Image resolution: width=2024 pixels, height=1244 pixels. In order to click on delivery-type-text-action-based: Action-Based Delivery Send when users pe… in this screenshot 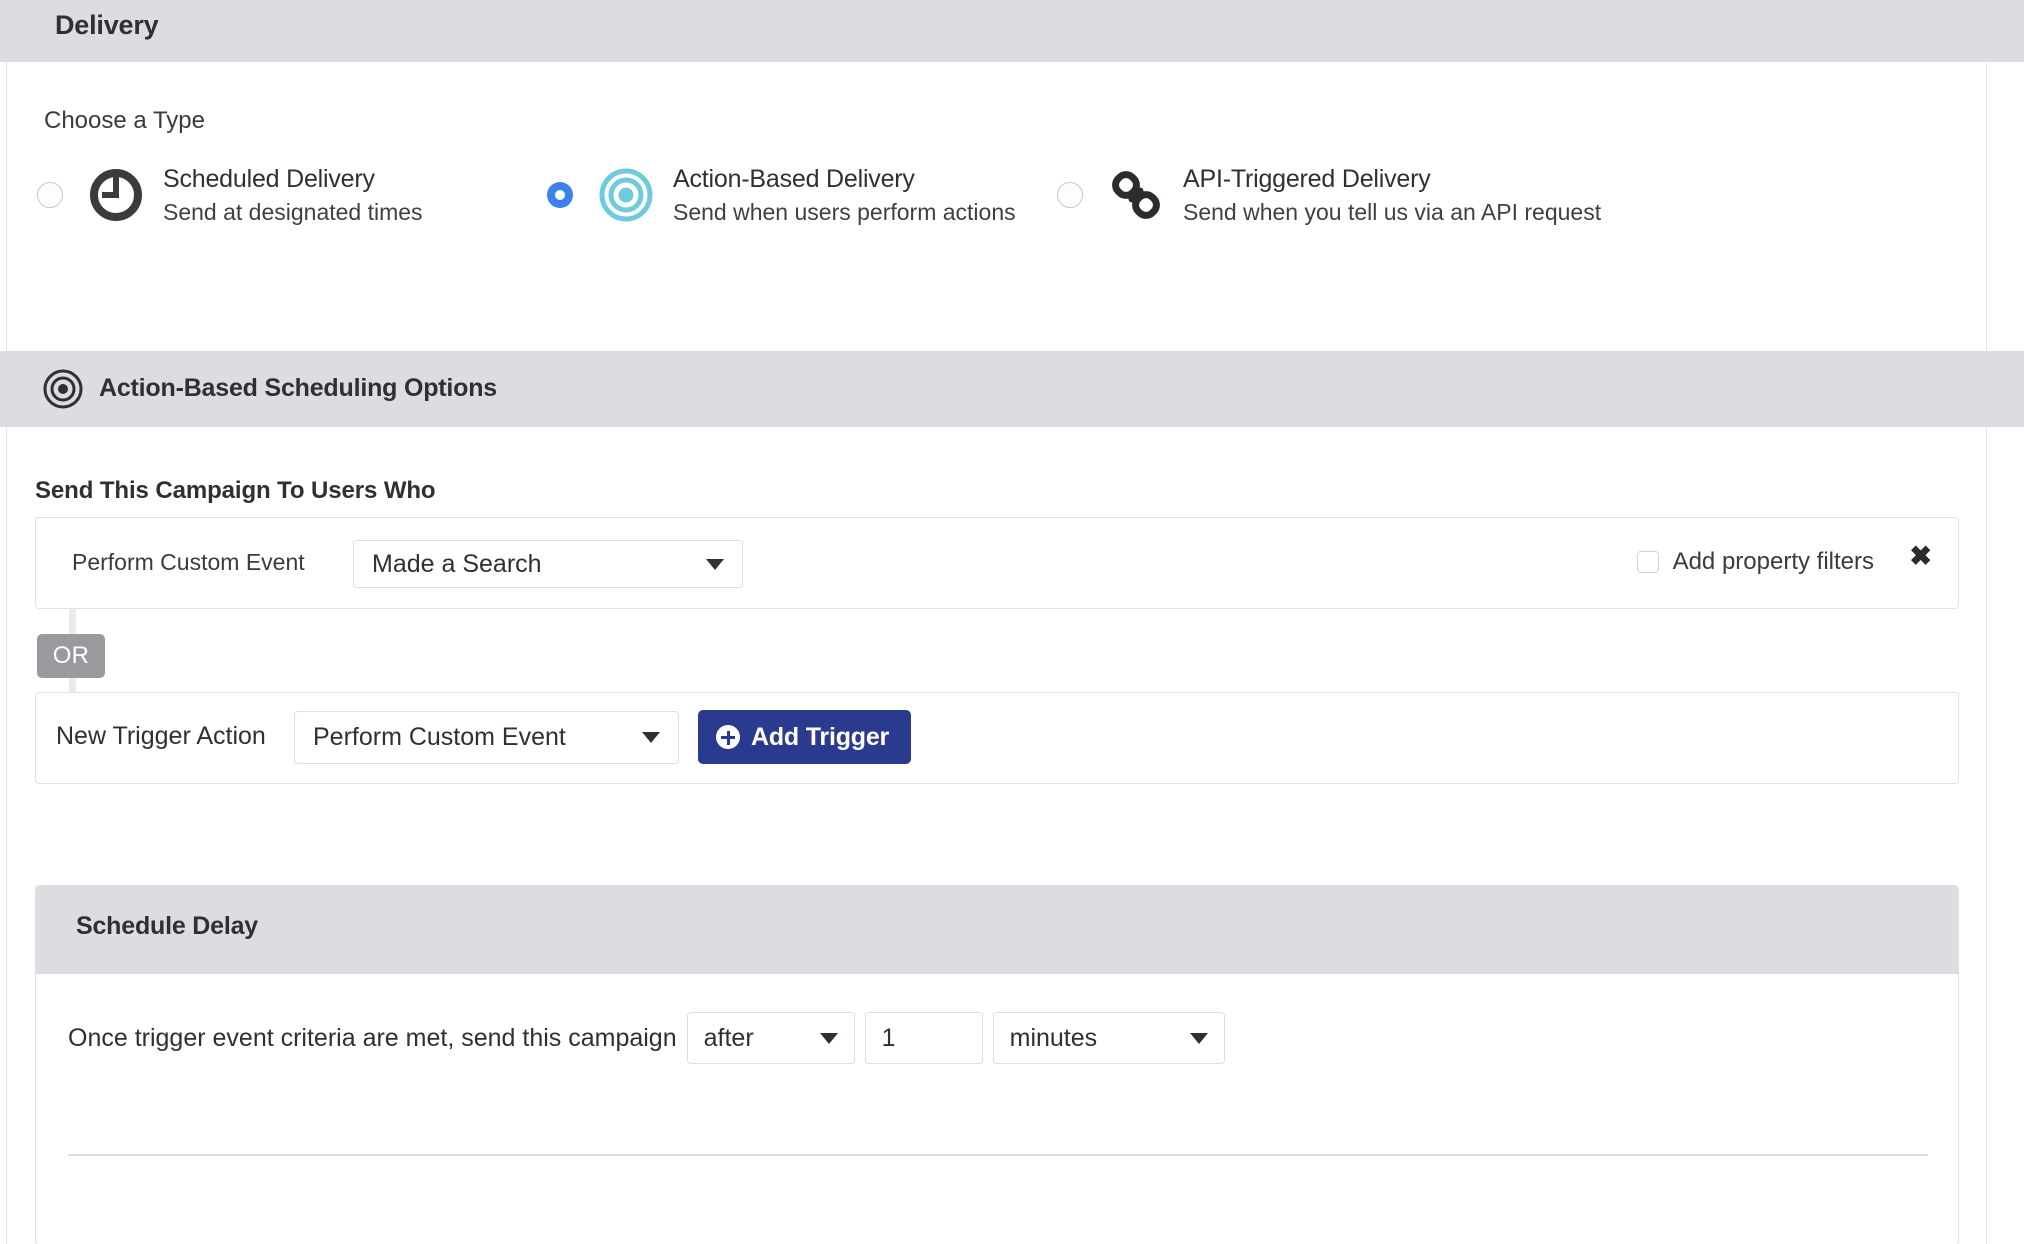, I will do `click(844, 195)`.